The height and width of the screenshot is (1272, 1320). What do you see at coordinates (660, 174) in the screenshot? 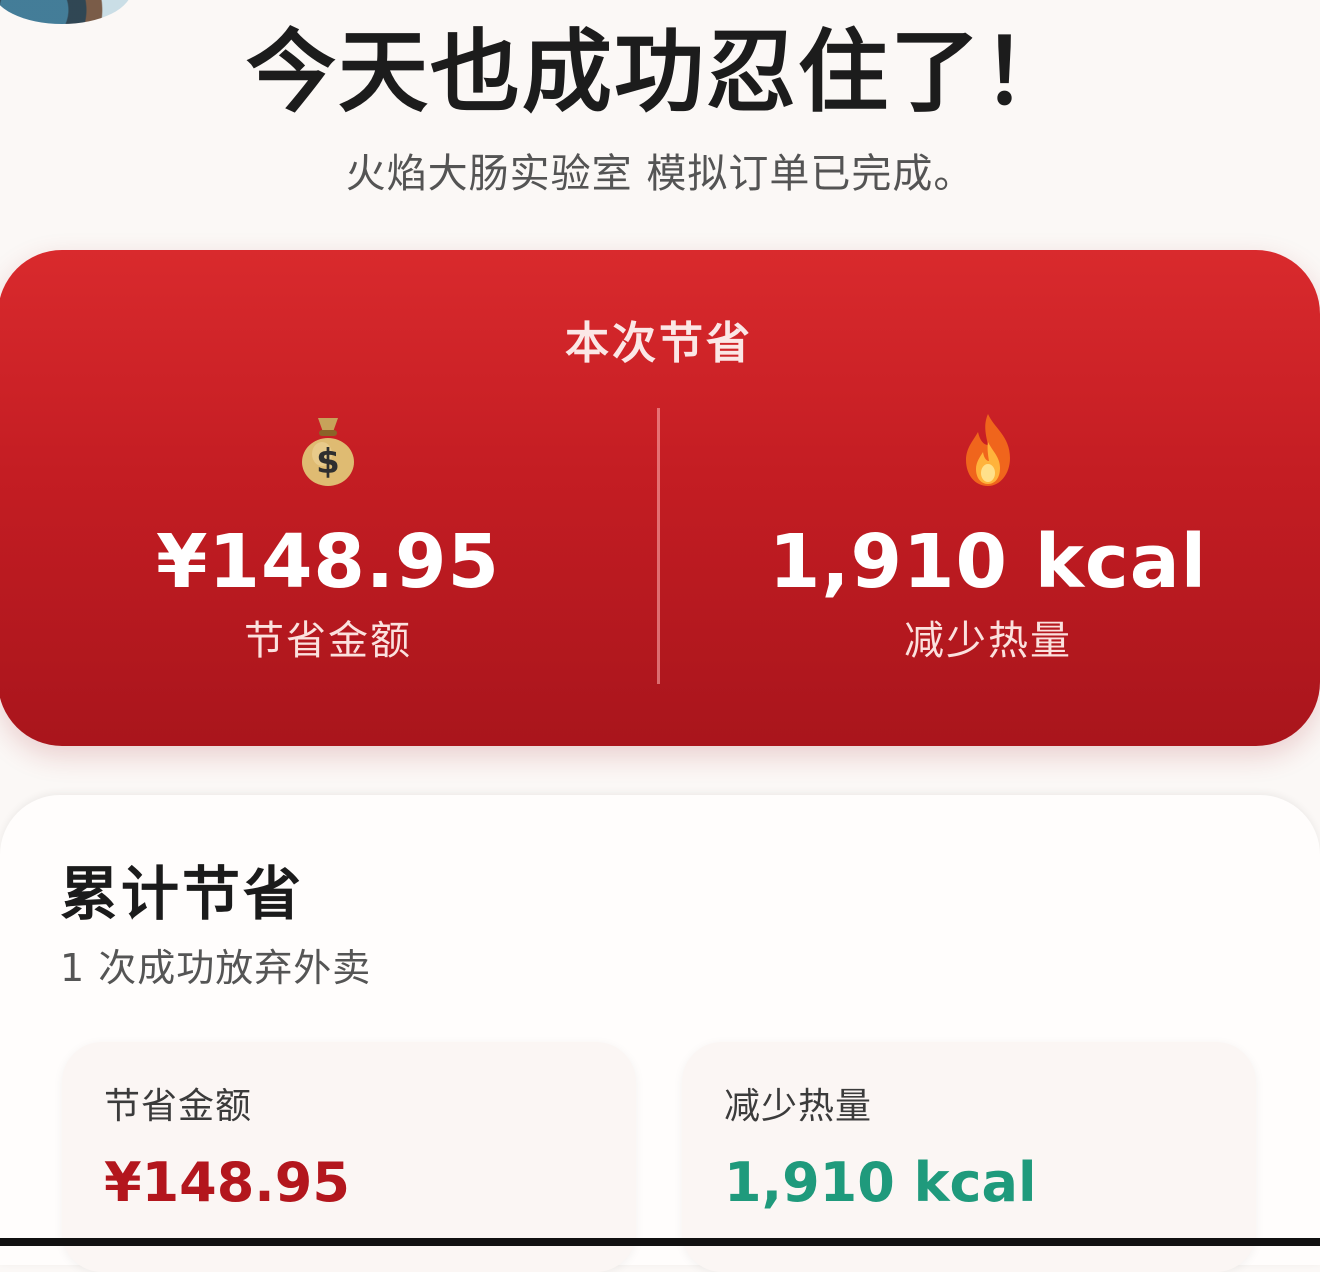
I see `page-subtitle: 火焰大肠实验室 模拟订单已完成。` at bounding box center [660, 174].